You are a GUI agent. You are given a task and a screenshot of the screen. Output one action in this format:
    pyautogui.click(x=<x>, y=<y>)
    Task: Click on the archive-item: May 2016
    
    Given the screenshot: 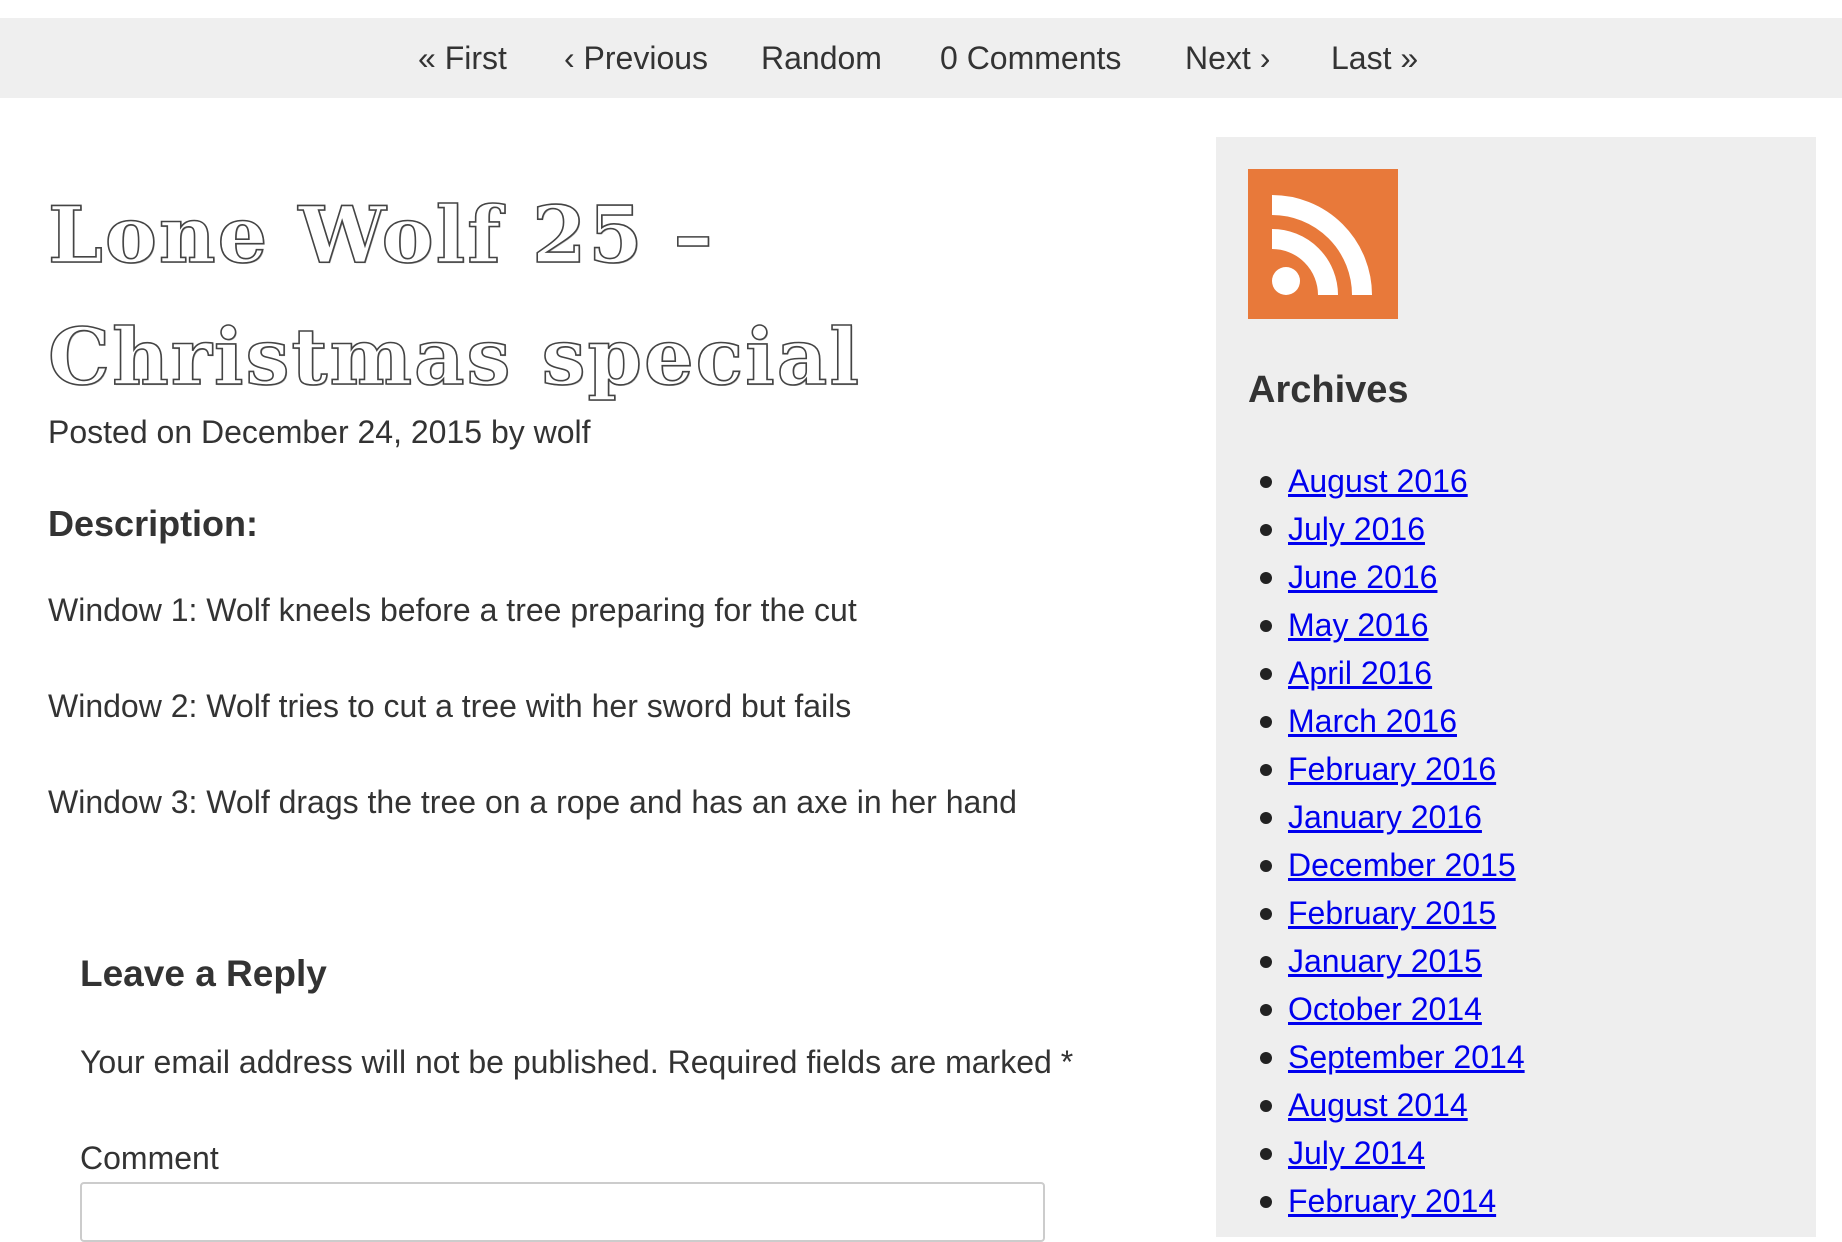 What is the action you would take?
    pyautogui.click(x=1518, y=625)
    